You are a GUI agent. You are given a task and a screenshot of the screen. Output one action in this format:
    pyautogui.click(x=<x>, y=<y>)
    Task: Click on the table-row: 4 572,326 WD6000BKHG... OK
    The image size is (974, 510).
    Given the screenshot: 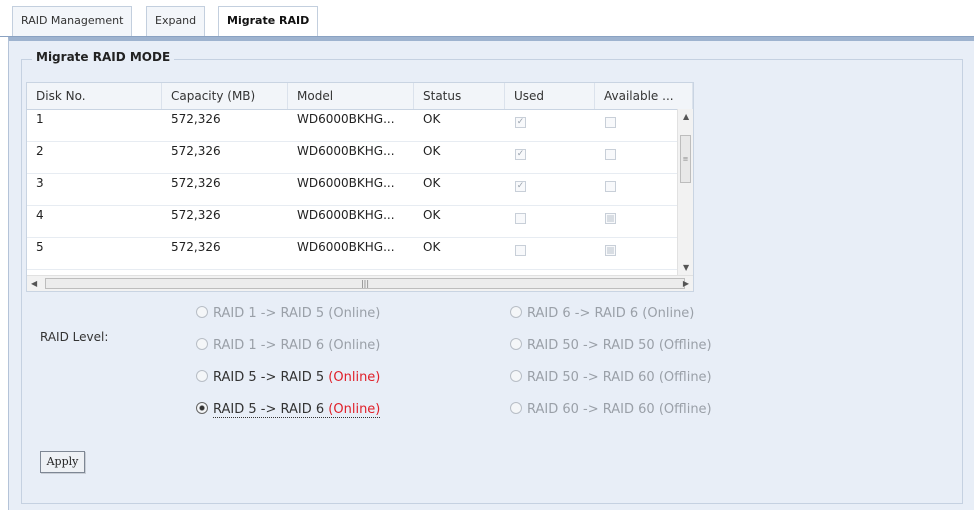 What is the action you would take?
    pyautogui.click(x=352, y=221)
    